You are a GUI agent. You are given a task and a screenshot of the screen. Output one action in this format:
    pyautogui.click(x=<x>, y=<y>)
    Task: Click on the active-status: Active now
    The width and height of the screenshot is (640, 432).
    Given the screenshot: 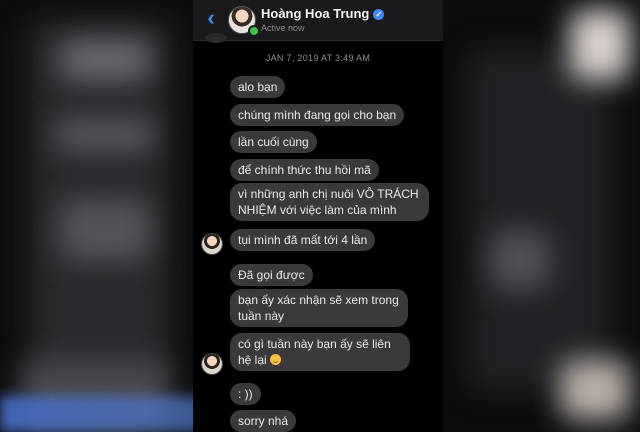 What is the action you would take?
    pyautogui.click(x=283, y=28)
    